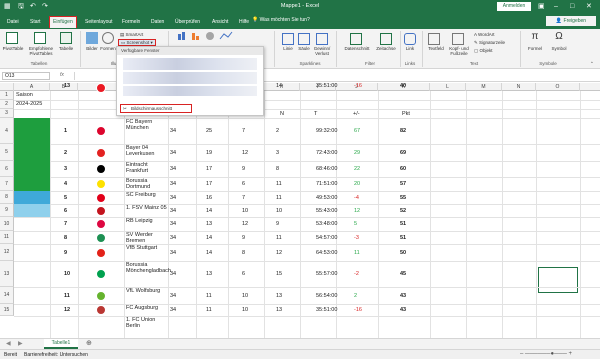  Describe the element at coordinates (484, 87) in the screenshot. I see `column-header-m: M` at that location.